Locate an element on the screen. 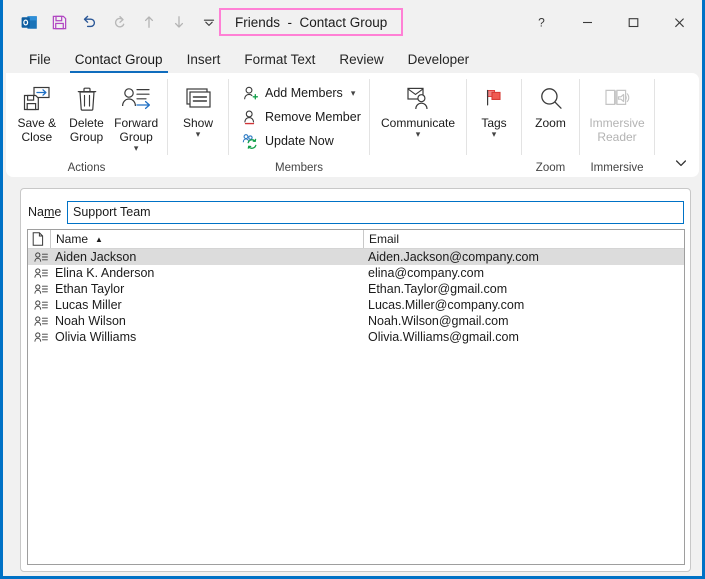 Image resolution: width=705 pixels, height=579 pixels. member-email: Ethan.Taylor@gmail.com is located at coordinates (438, 289).